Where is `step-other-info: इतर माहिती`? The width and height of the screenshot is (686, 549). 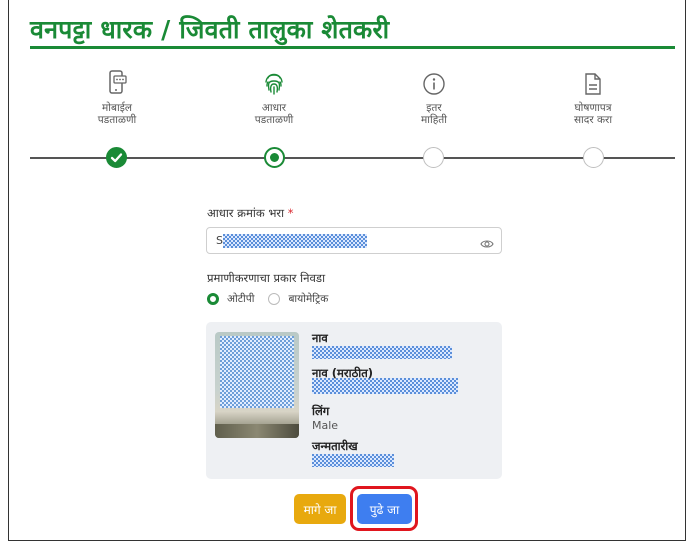 step-other-info: इतर माहिती is located at coordinates (434, 97).